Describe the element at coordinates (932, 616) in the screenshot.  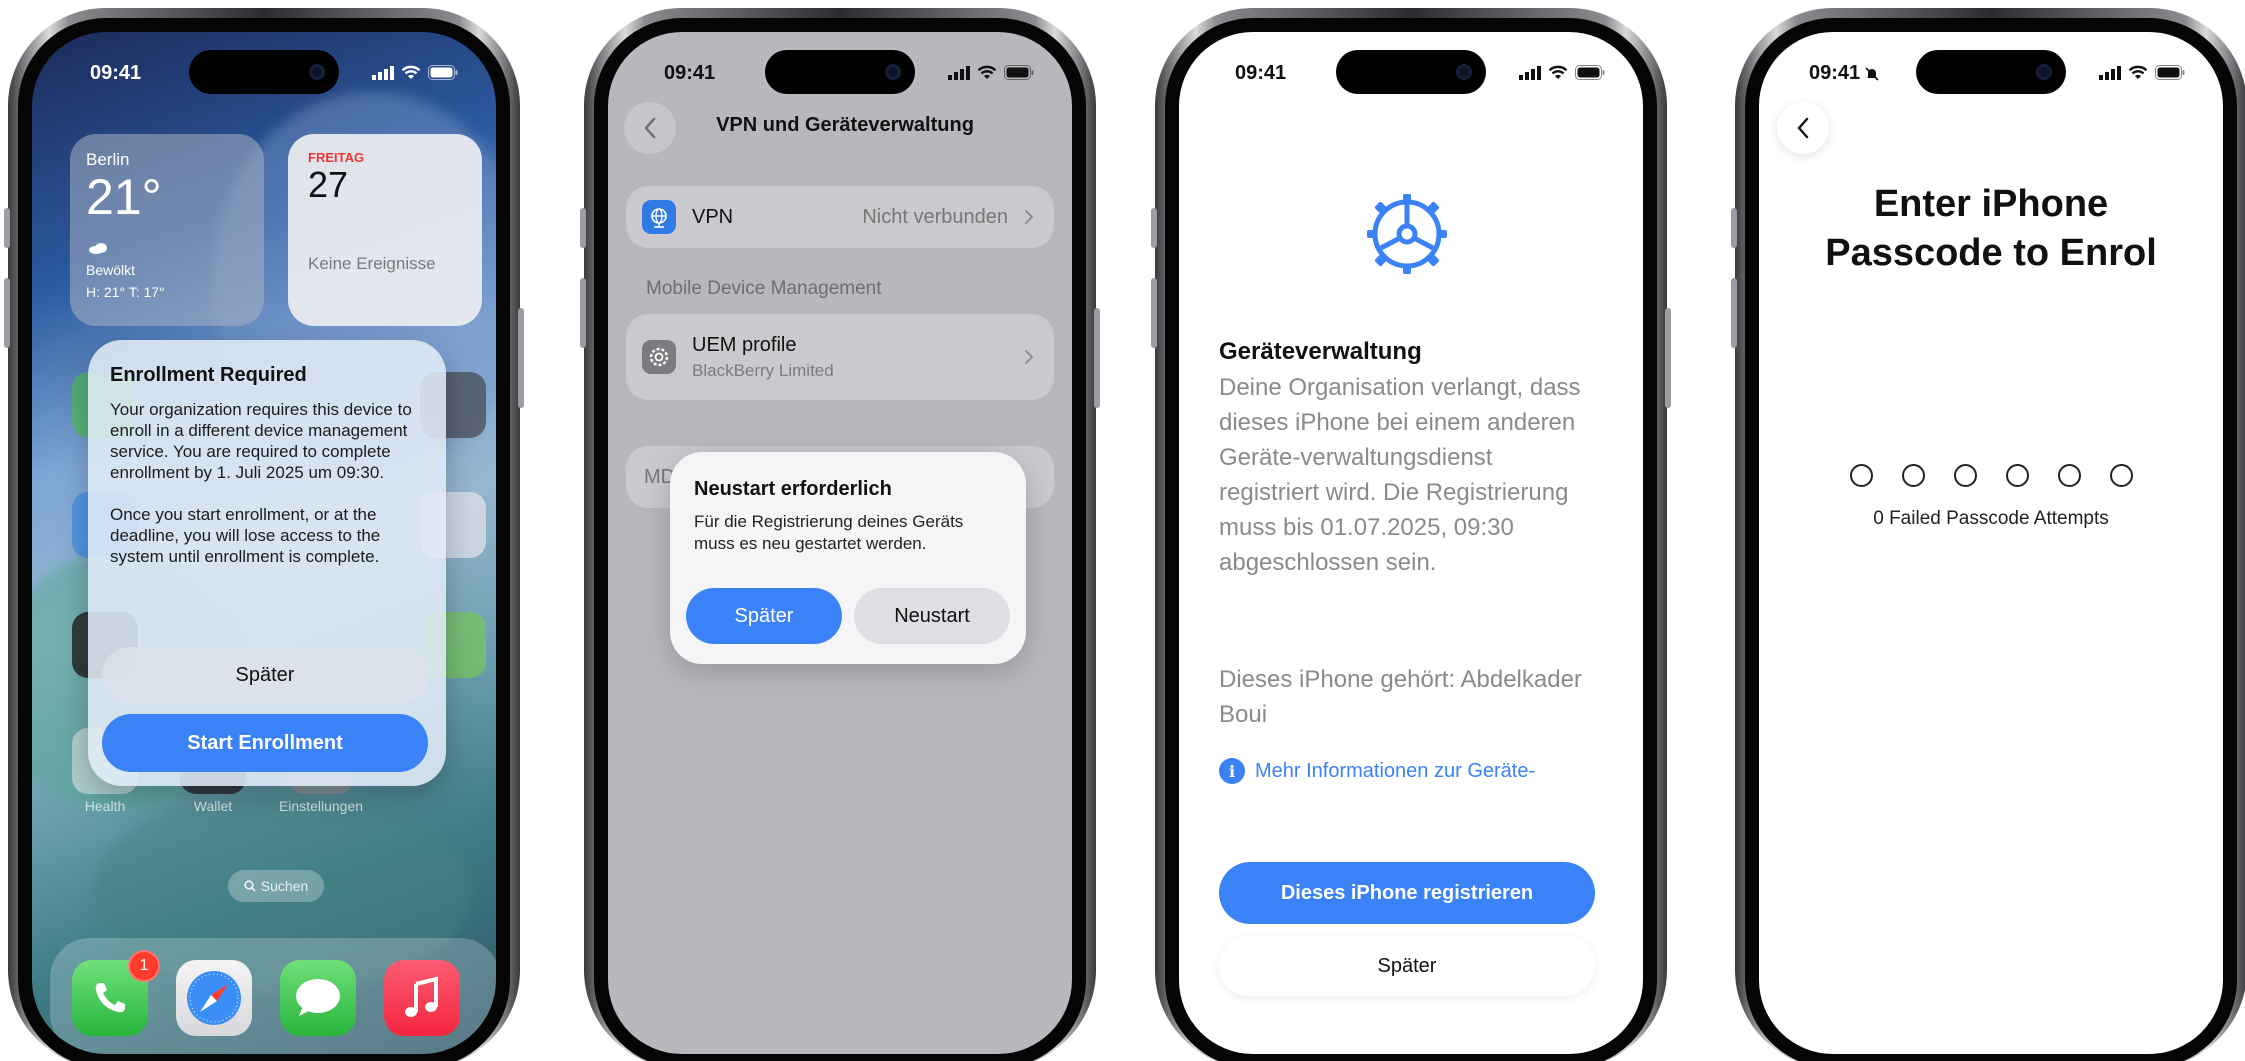
I see `restart-button: Neustart` at that location.